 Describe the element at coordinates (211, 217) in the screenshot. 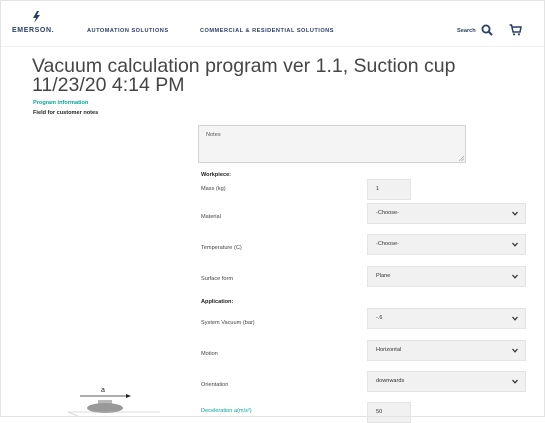

I see `material-label: Material` at that location.